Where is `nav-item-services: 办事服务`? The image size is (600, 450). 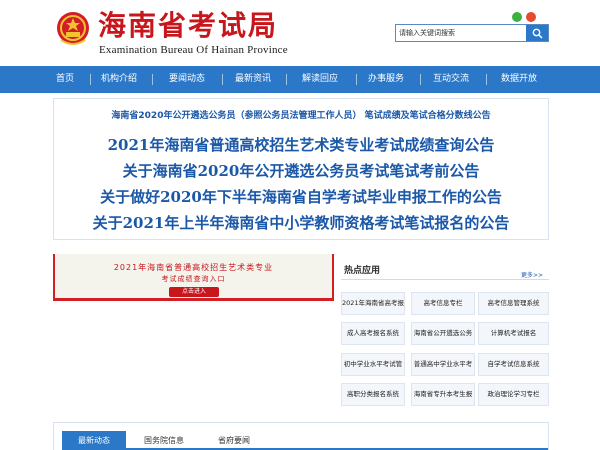 nav-item-services: 办事服务 is located at coordinates (386, 79).